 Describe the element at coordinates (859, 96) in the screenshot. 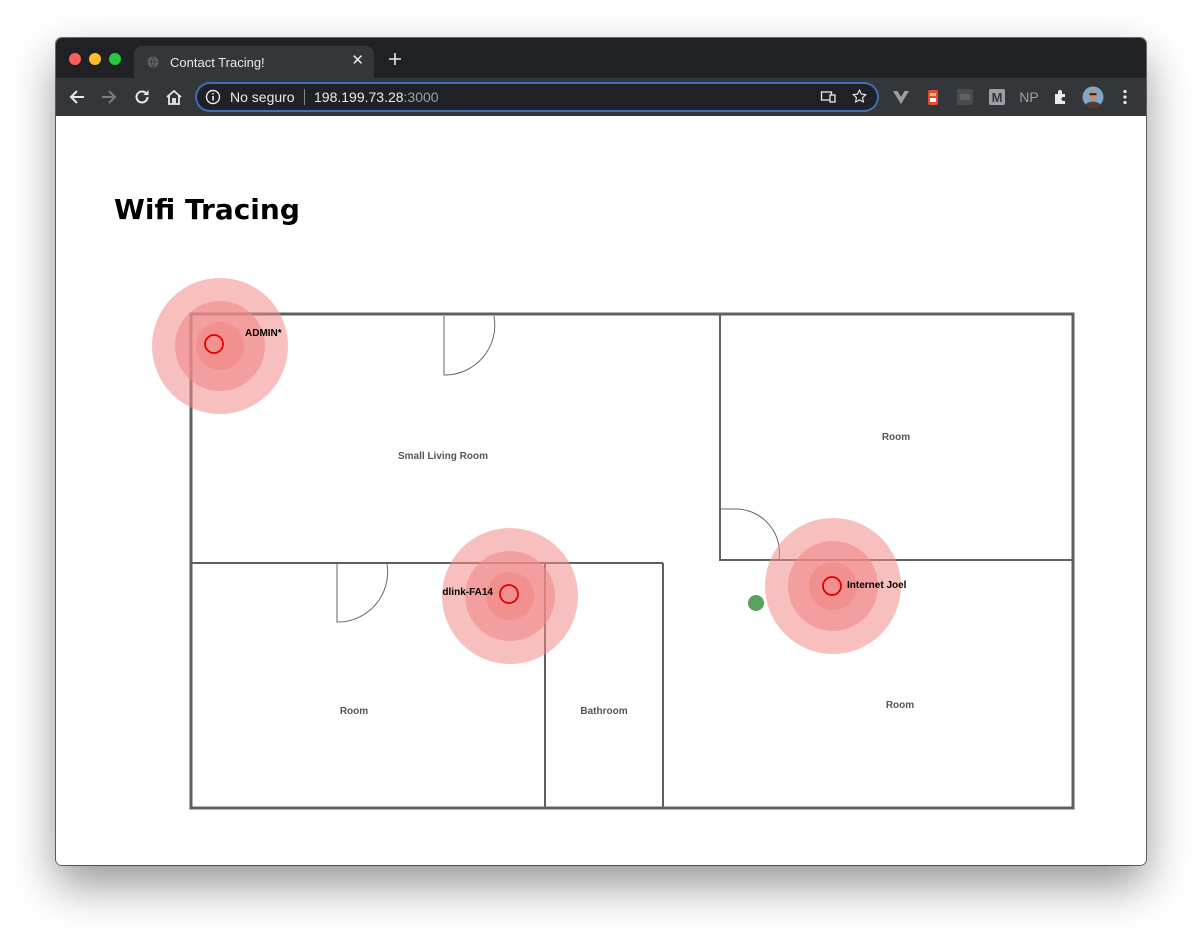

I see `bookmark-star-icon` at that location.